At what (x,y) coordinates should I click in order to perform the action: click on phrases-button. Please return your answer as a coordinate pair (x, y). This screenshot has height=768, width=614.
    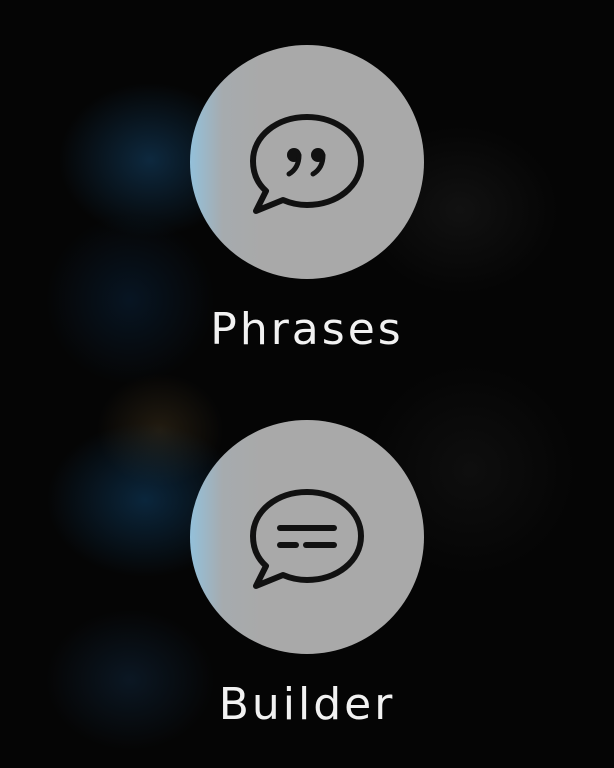
    Looking at the image, I should click on (307, 162).